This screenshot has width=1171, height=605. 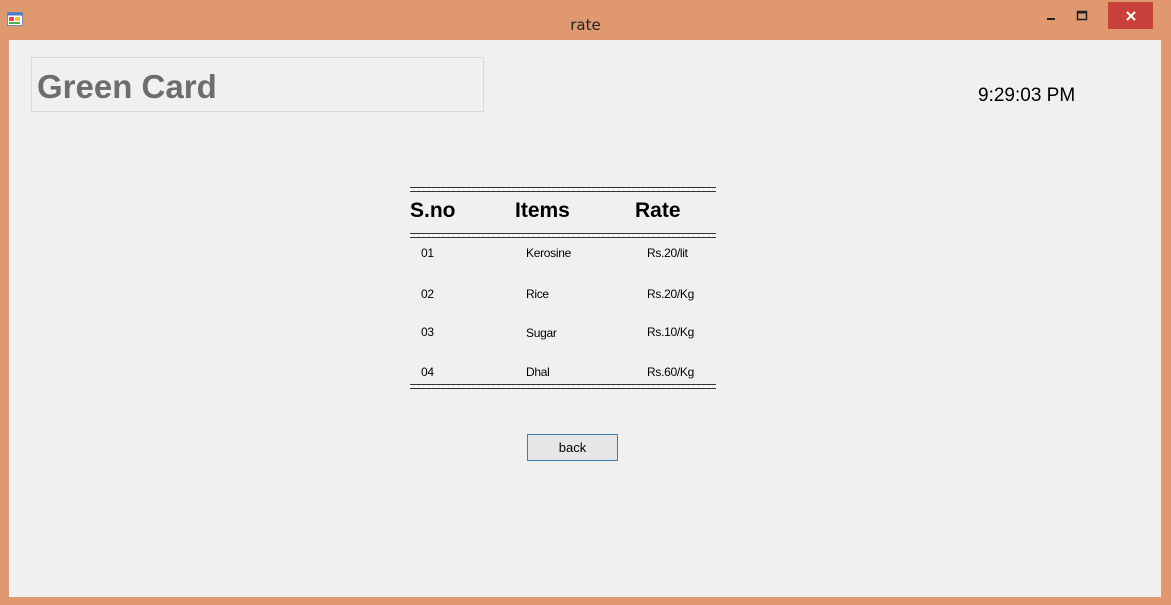 What do you see at coordinates (563, 189) in the screenshot?
I see `divider-top` at bounding box center [563, 189].